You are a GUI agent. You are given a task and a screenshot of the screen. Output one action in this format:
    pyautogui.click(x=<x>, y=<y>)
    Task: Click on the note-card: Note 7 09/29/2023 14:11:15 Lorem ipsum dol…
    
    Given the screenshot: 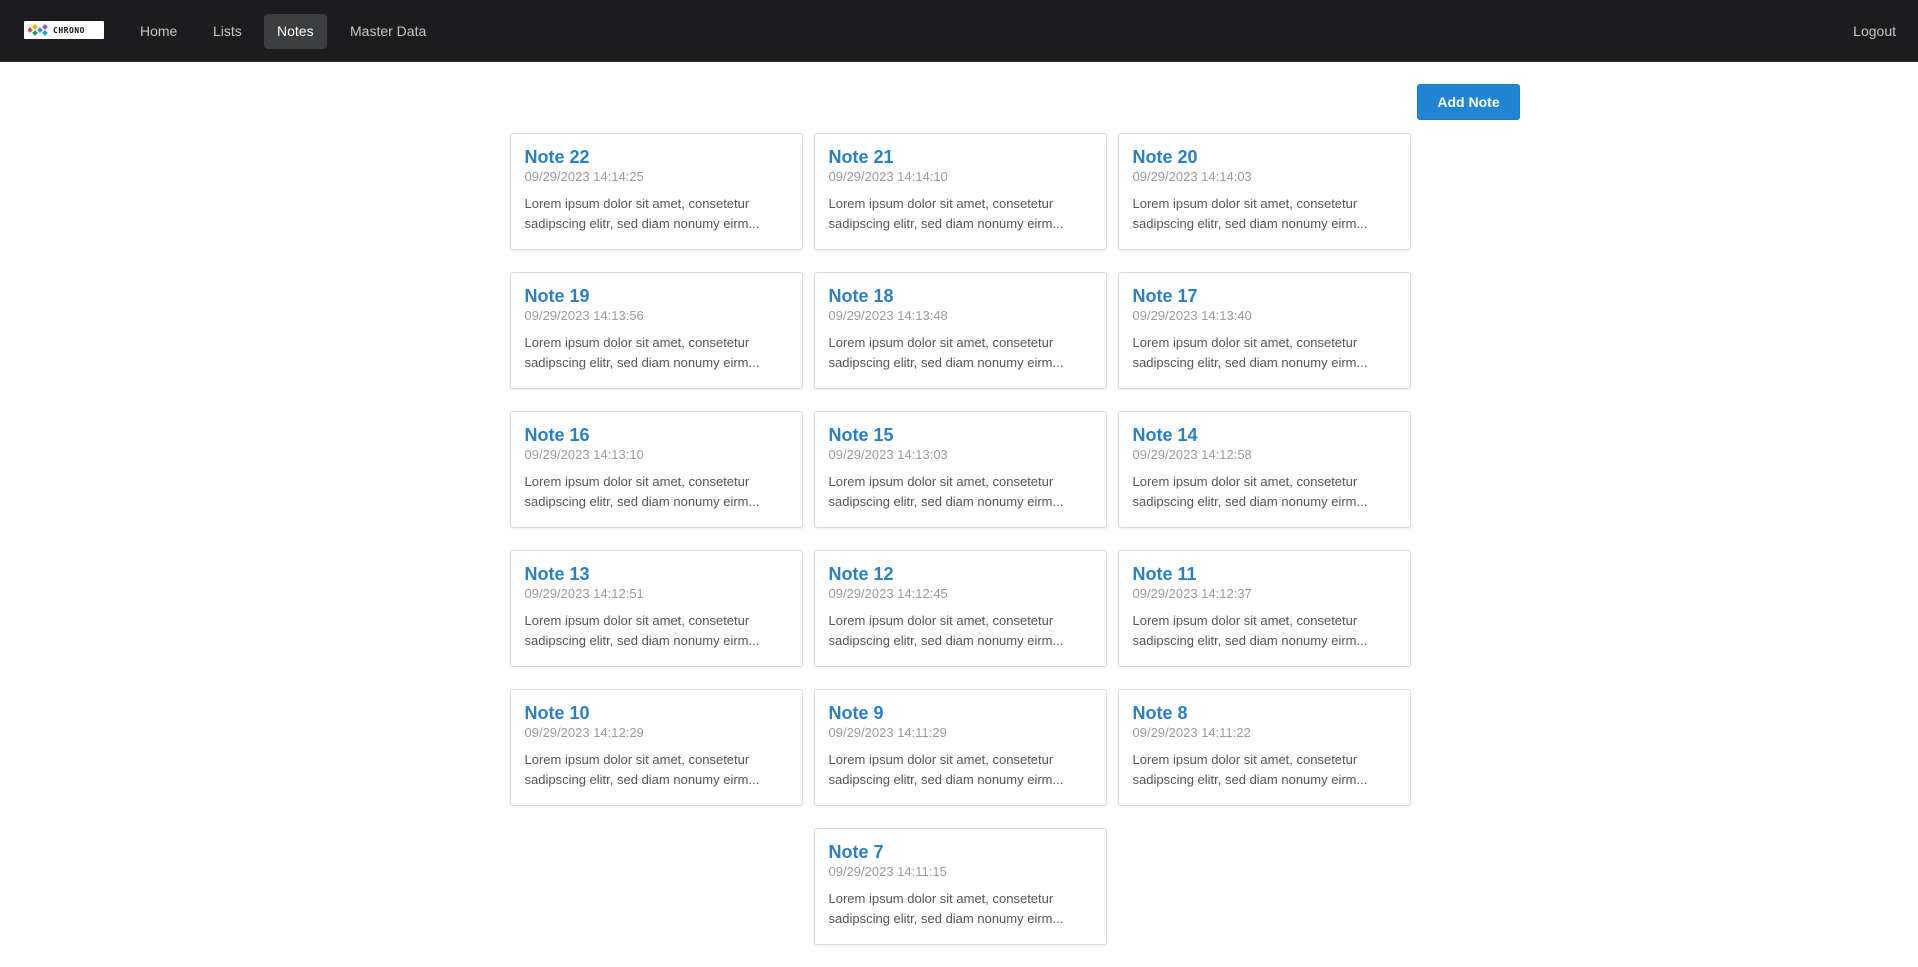 What is the action you would take?
    pyautogui.click(x=960, y=886)
    